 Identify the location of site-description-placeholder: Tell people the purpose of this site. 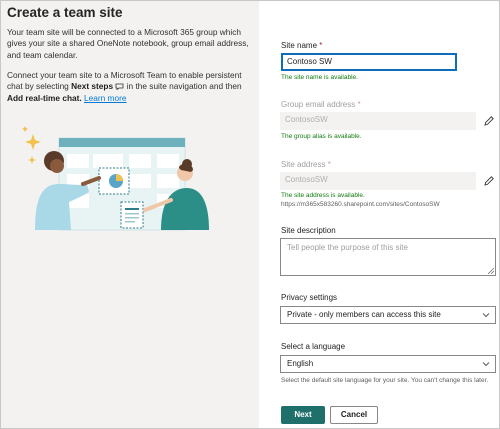
(347, 247).